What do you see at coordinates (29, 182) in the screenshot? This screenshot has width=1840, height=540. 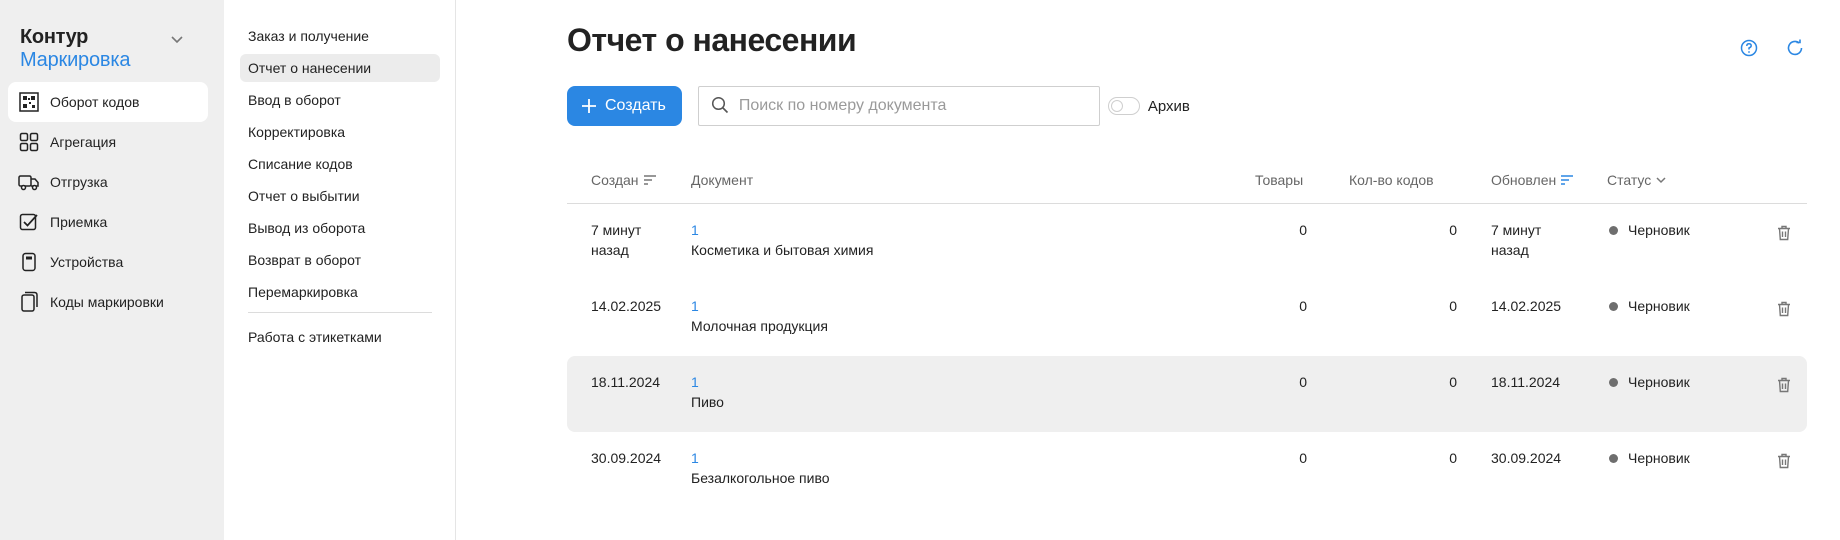 I see `truck-icon` at bounding box center [29, 182].